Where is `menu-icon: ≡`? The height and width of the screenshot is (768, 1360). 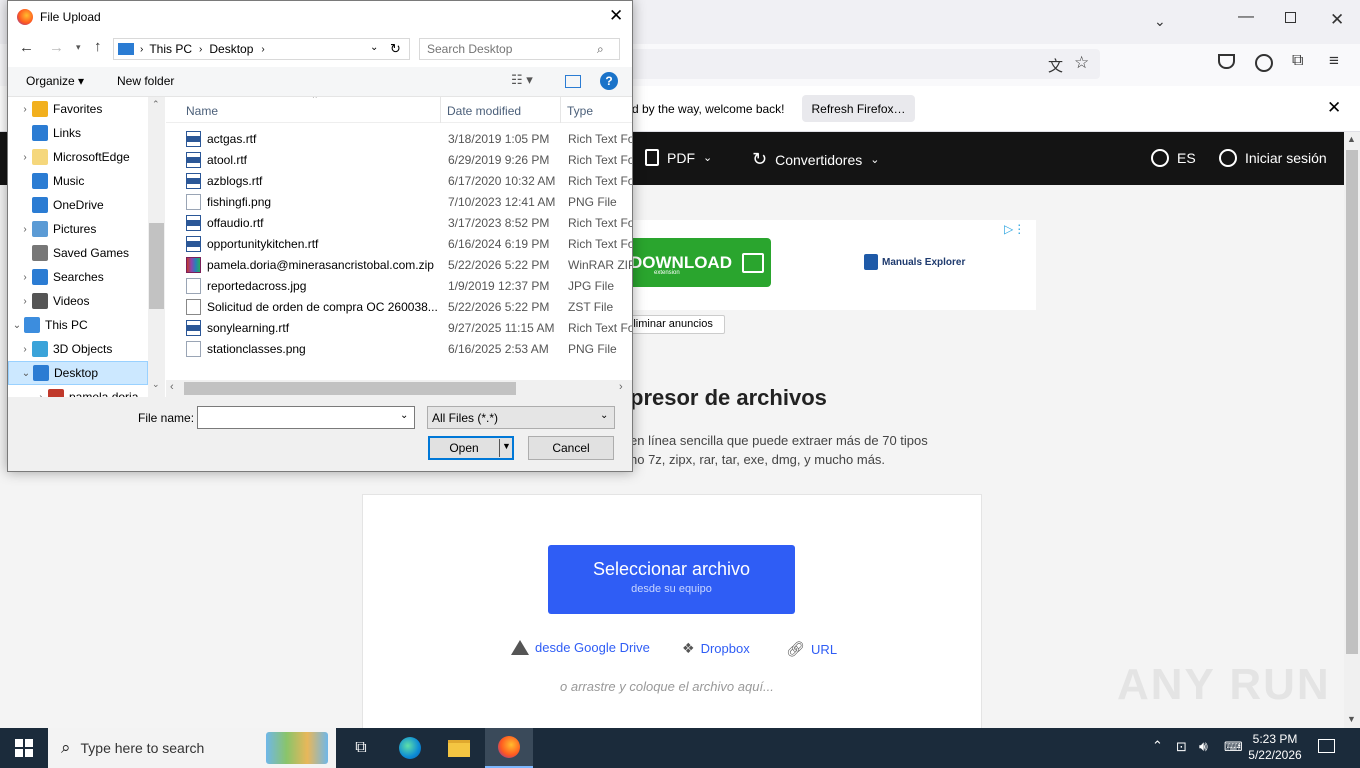
menu-icon: ≡ is located at coordinates (1334, 61).